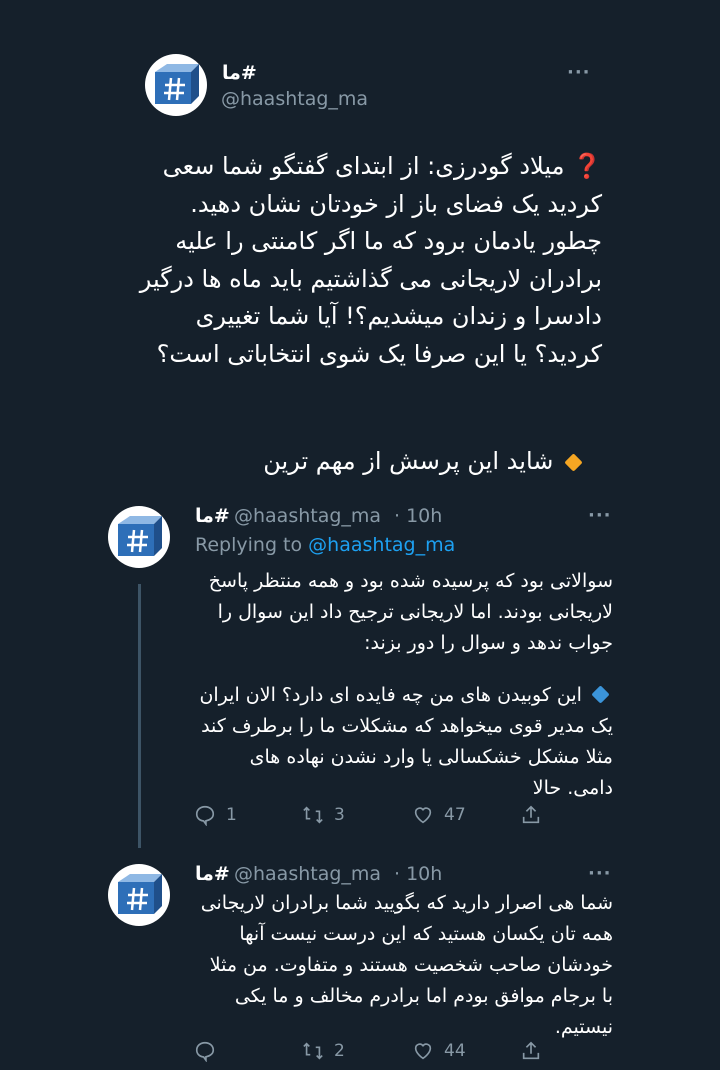 This screenshot has width=720, height=1070. I want to click on retweet-button: 2, so click(323, 1051).